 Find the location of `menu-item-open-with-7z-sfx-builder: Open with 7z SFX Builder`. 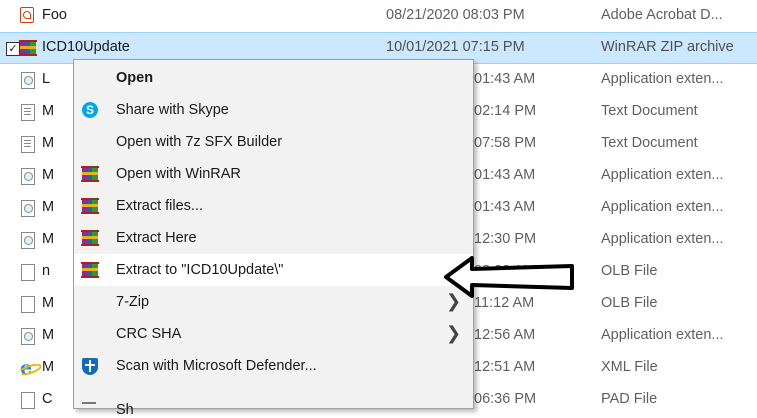

menu-item-open-with-7z-sfx-builder: Open with 7z SFX Builder is located at coordinates (273, 142).